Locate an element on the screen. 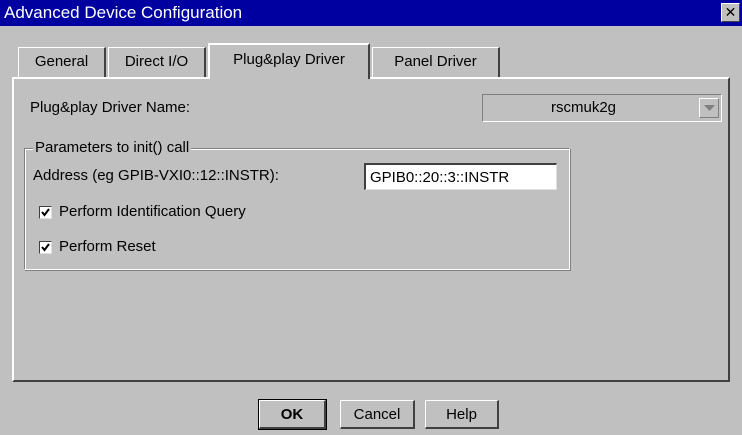 The width and height of the screenshot is (742, 435). tab-panel-driver: Panel Driver is located at coordinates (436, 62).